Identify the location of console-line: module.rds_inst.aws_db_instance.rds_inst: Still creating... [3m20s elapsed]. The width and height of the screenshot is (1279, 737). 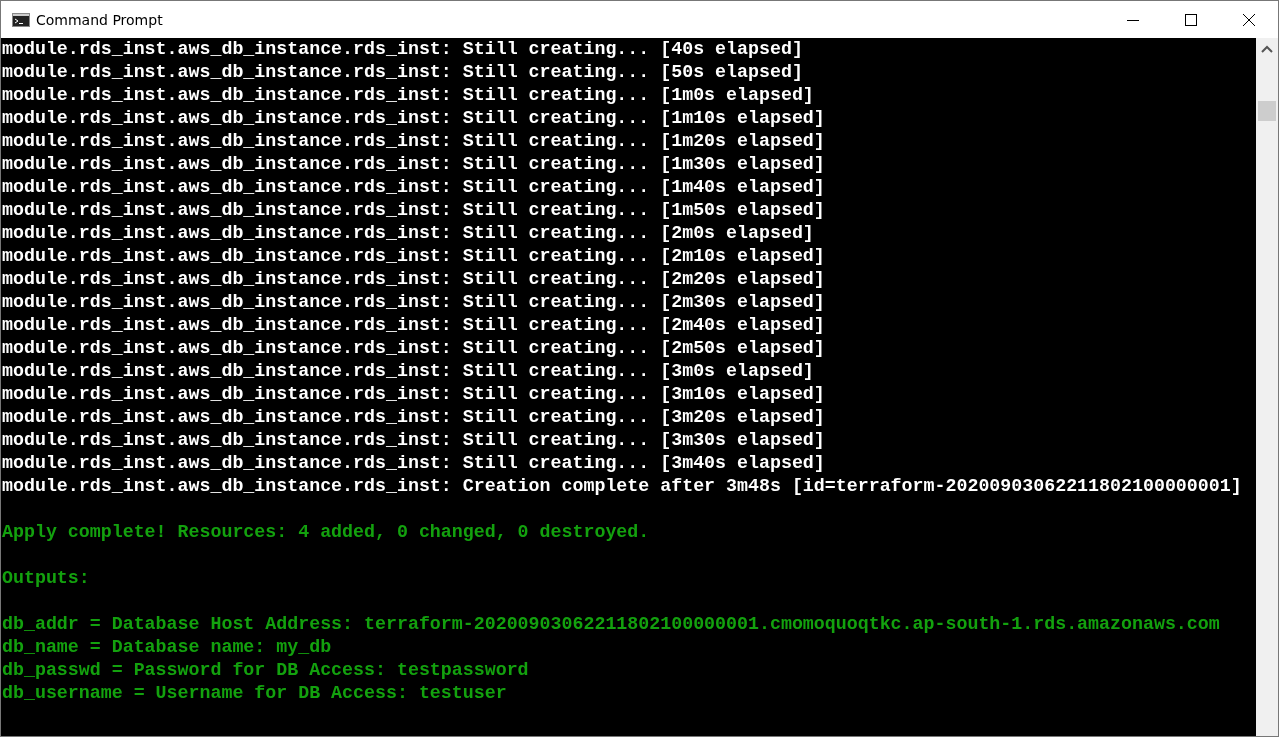
(414, 417).